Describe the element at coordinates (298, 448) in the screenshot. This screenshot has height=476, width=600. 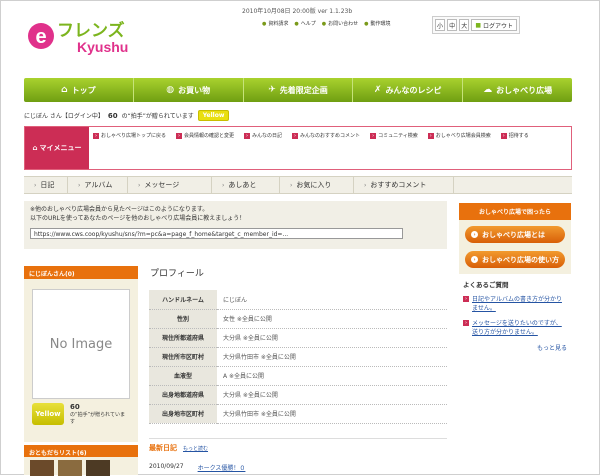
I see `recent-diary-header: 最新日記 もっと読む` at that location.